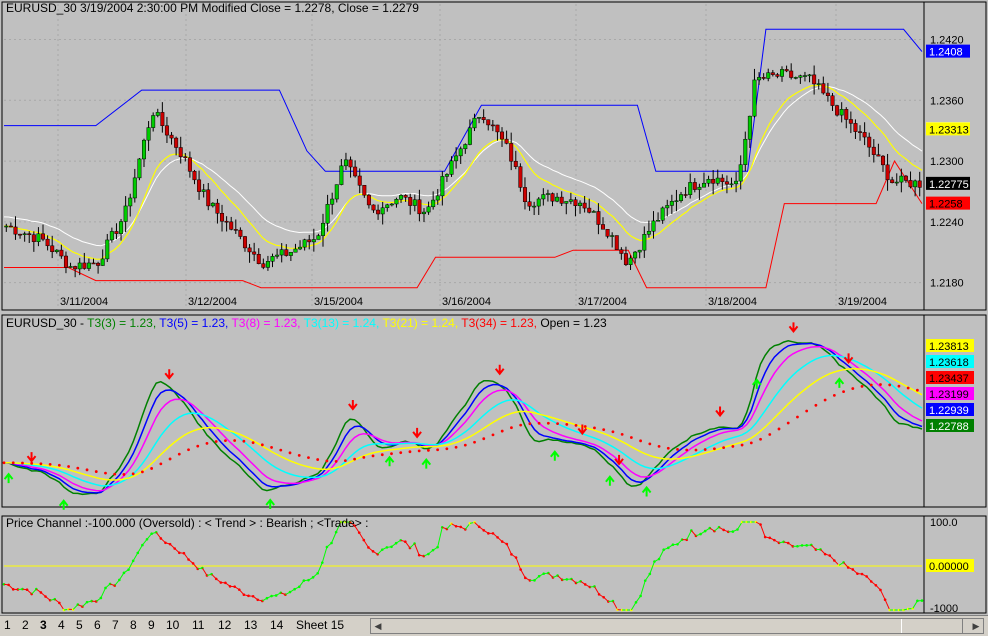 This screenshot has height=636, width=988. Describe the element at coordinates (922, 600) in the screenshot. I see `channel-dot` at that location.